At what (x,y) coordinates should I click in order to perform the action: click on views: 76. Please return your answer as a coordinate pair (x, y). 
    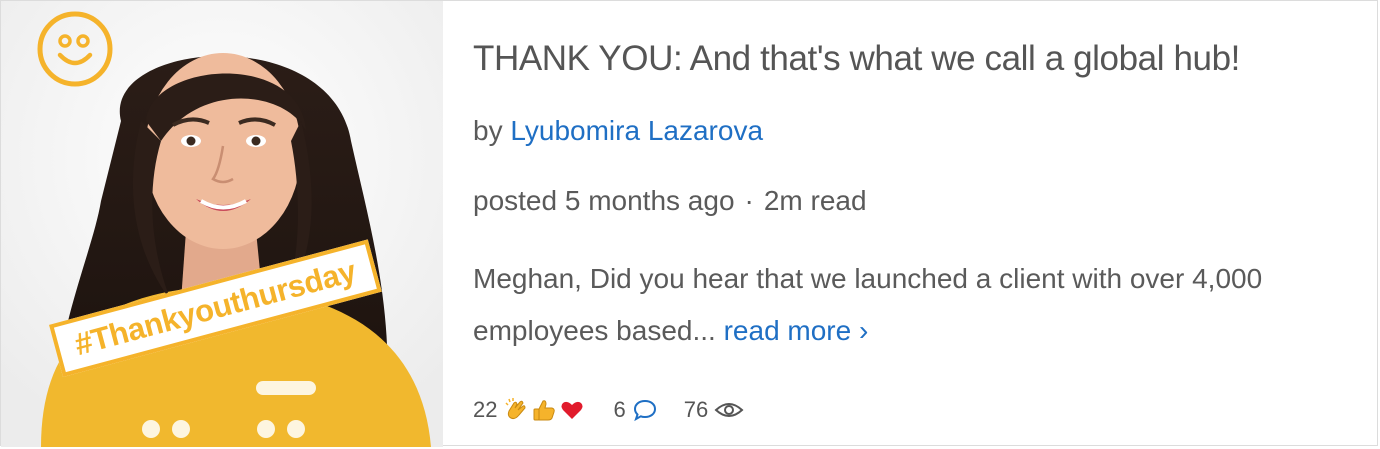
    Looking at the image, I should click on (714, 410).